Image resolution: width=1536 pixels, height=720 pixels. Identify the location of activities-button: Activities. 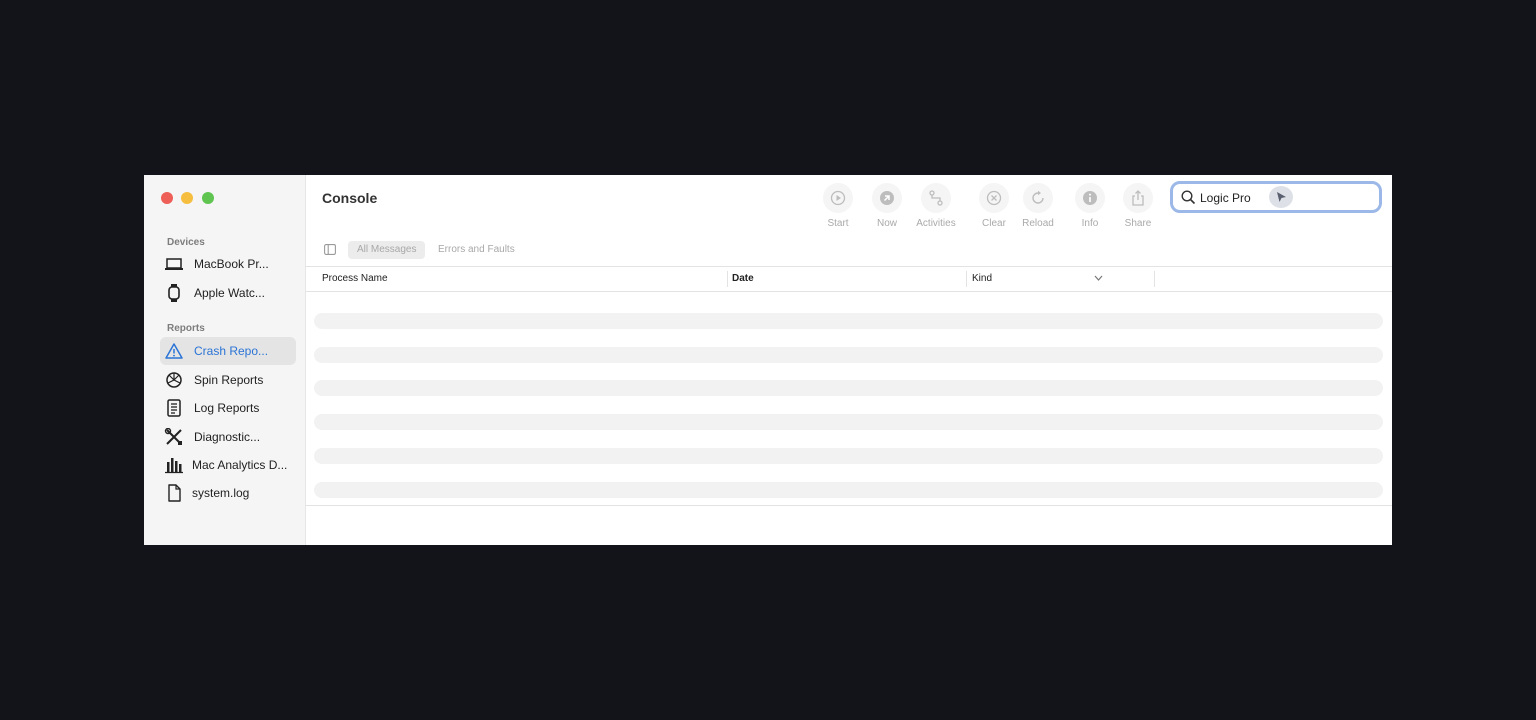
(936, 207).